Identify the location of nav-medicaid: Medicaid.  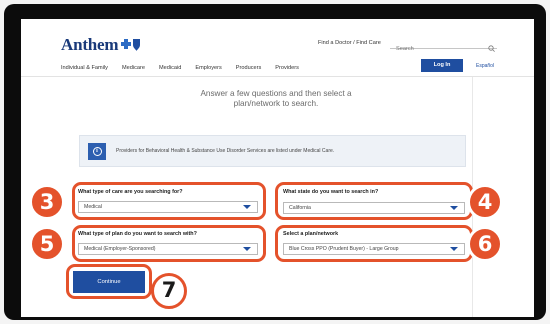
(170, 68).